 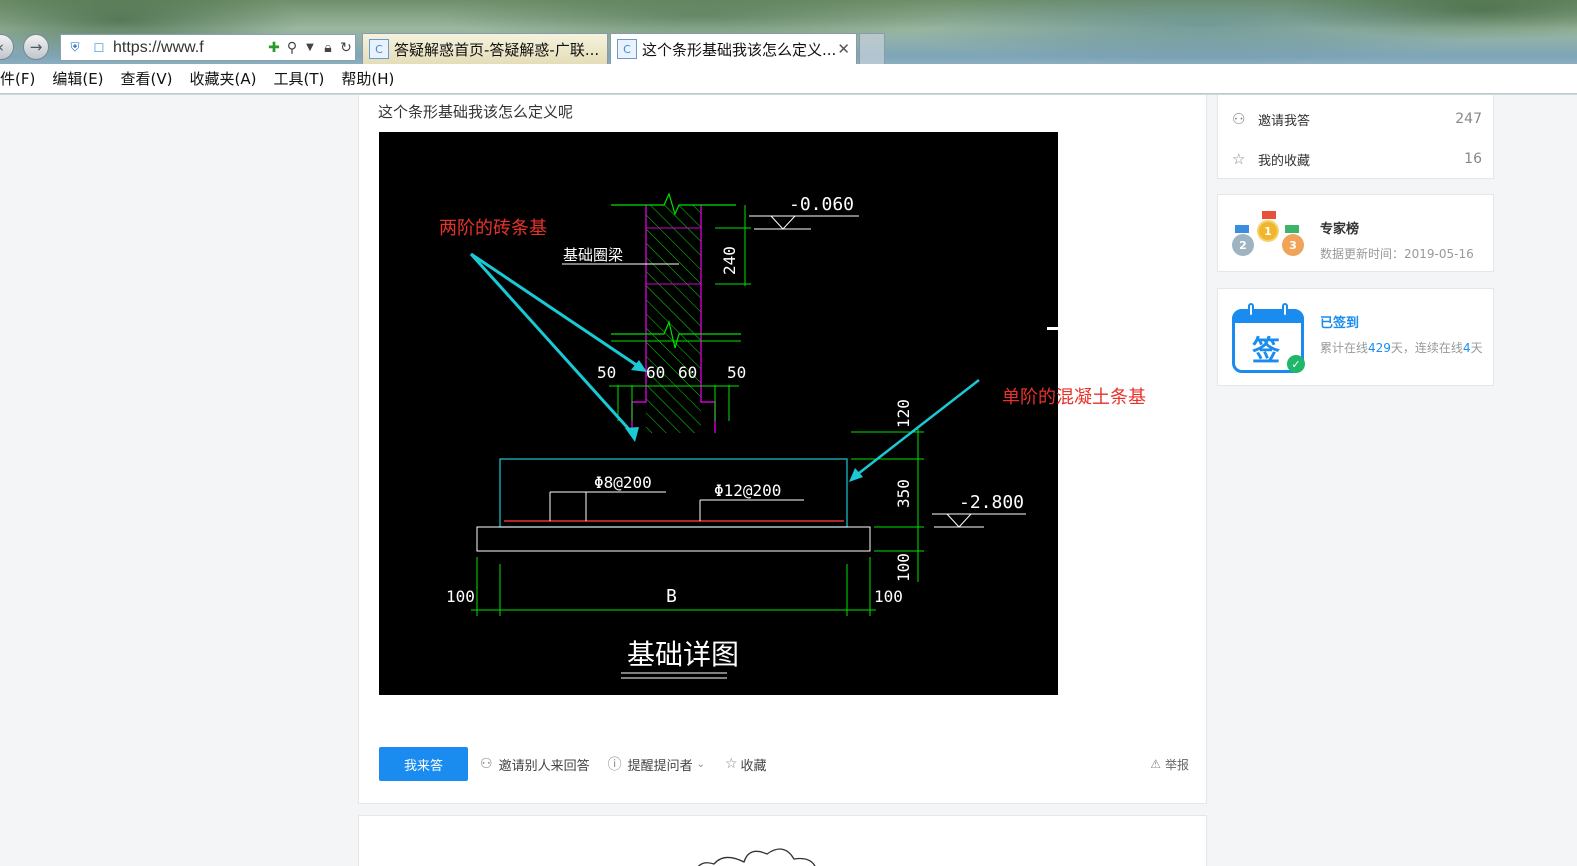 What do you see at coordinates (328, 47) in the screenshot?
I see `lock-icon: 🔒︎` at bounding box center [328, 47].